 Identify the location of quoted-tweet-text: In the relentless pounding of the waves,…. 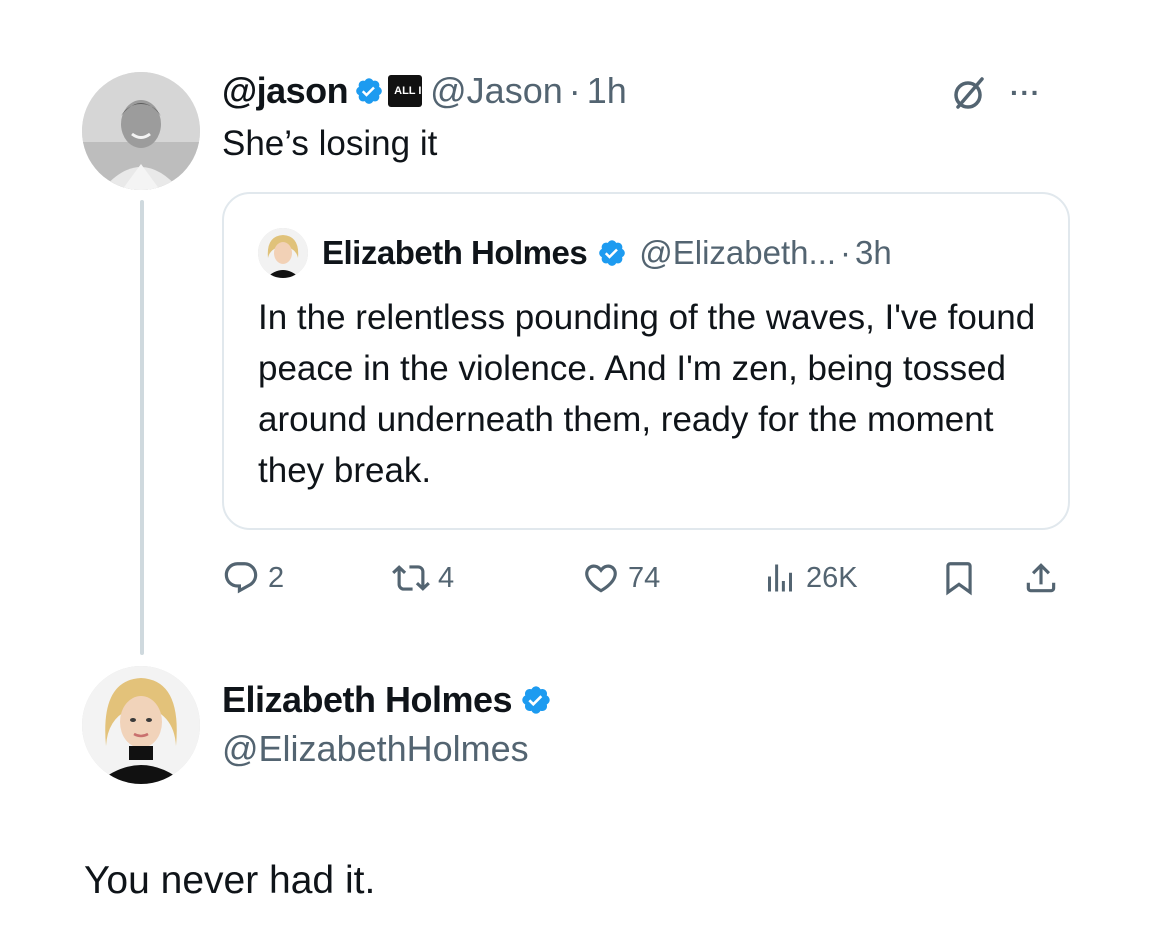
(647, 394).